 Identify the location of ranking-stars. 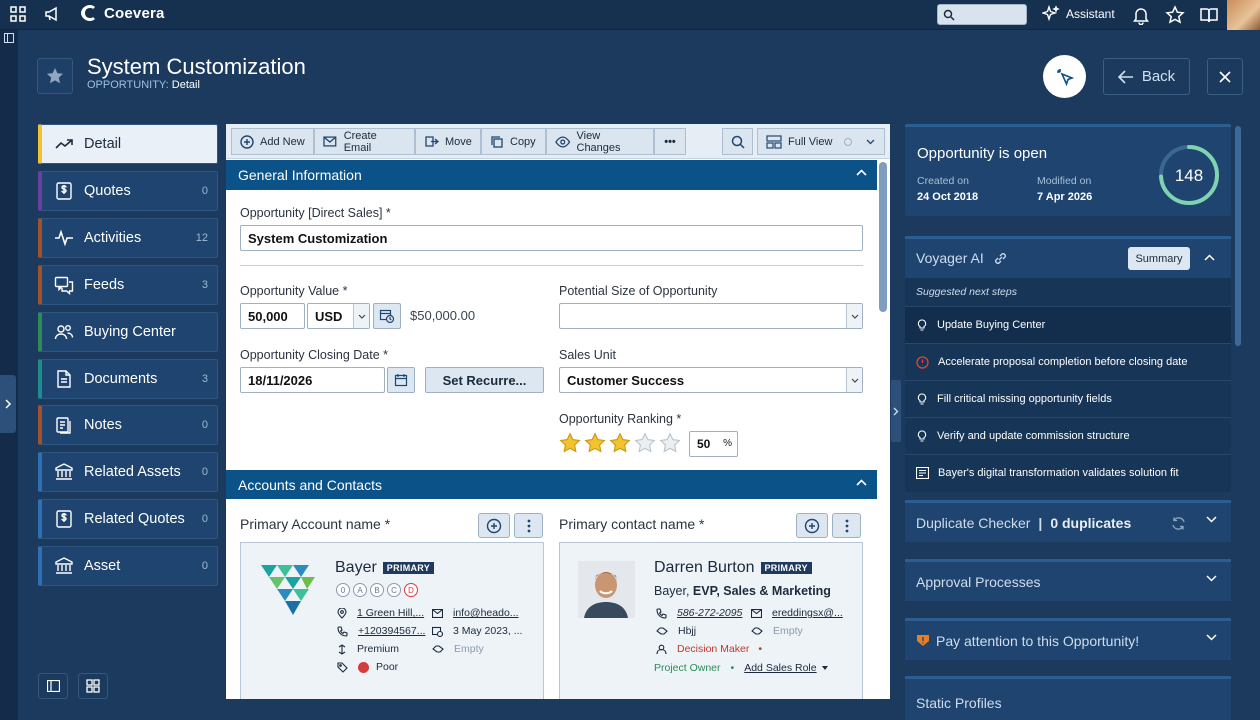
(620, 443).